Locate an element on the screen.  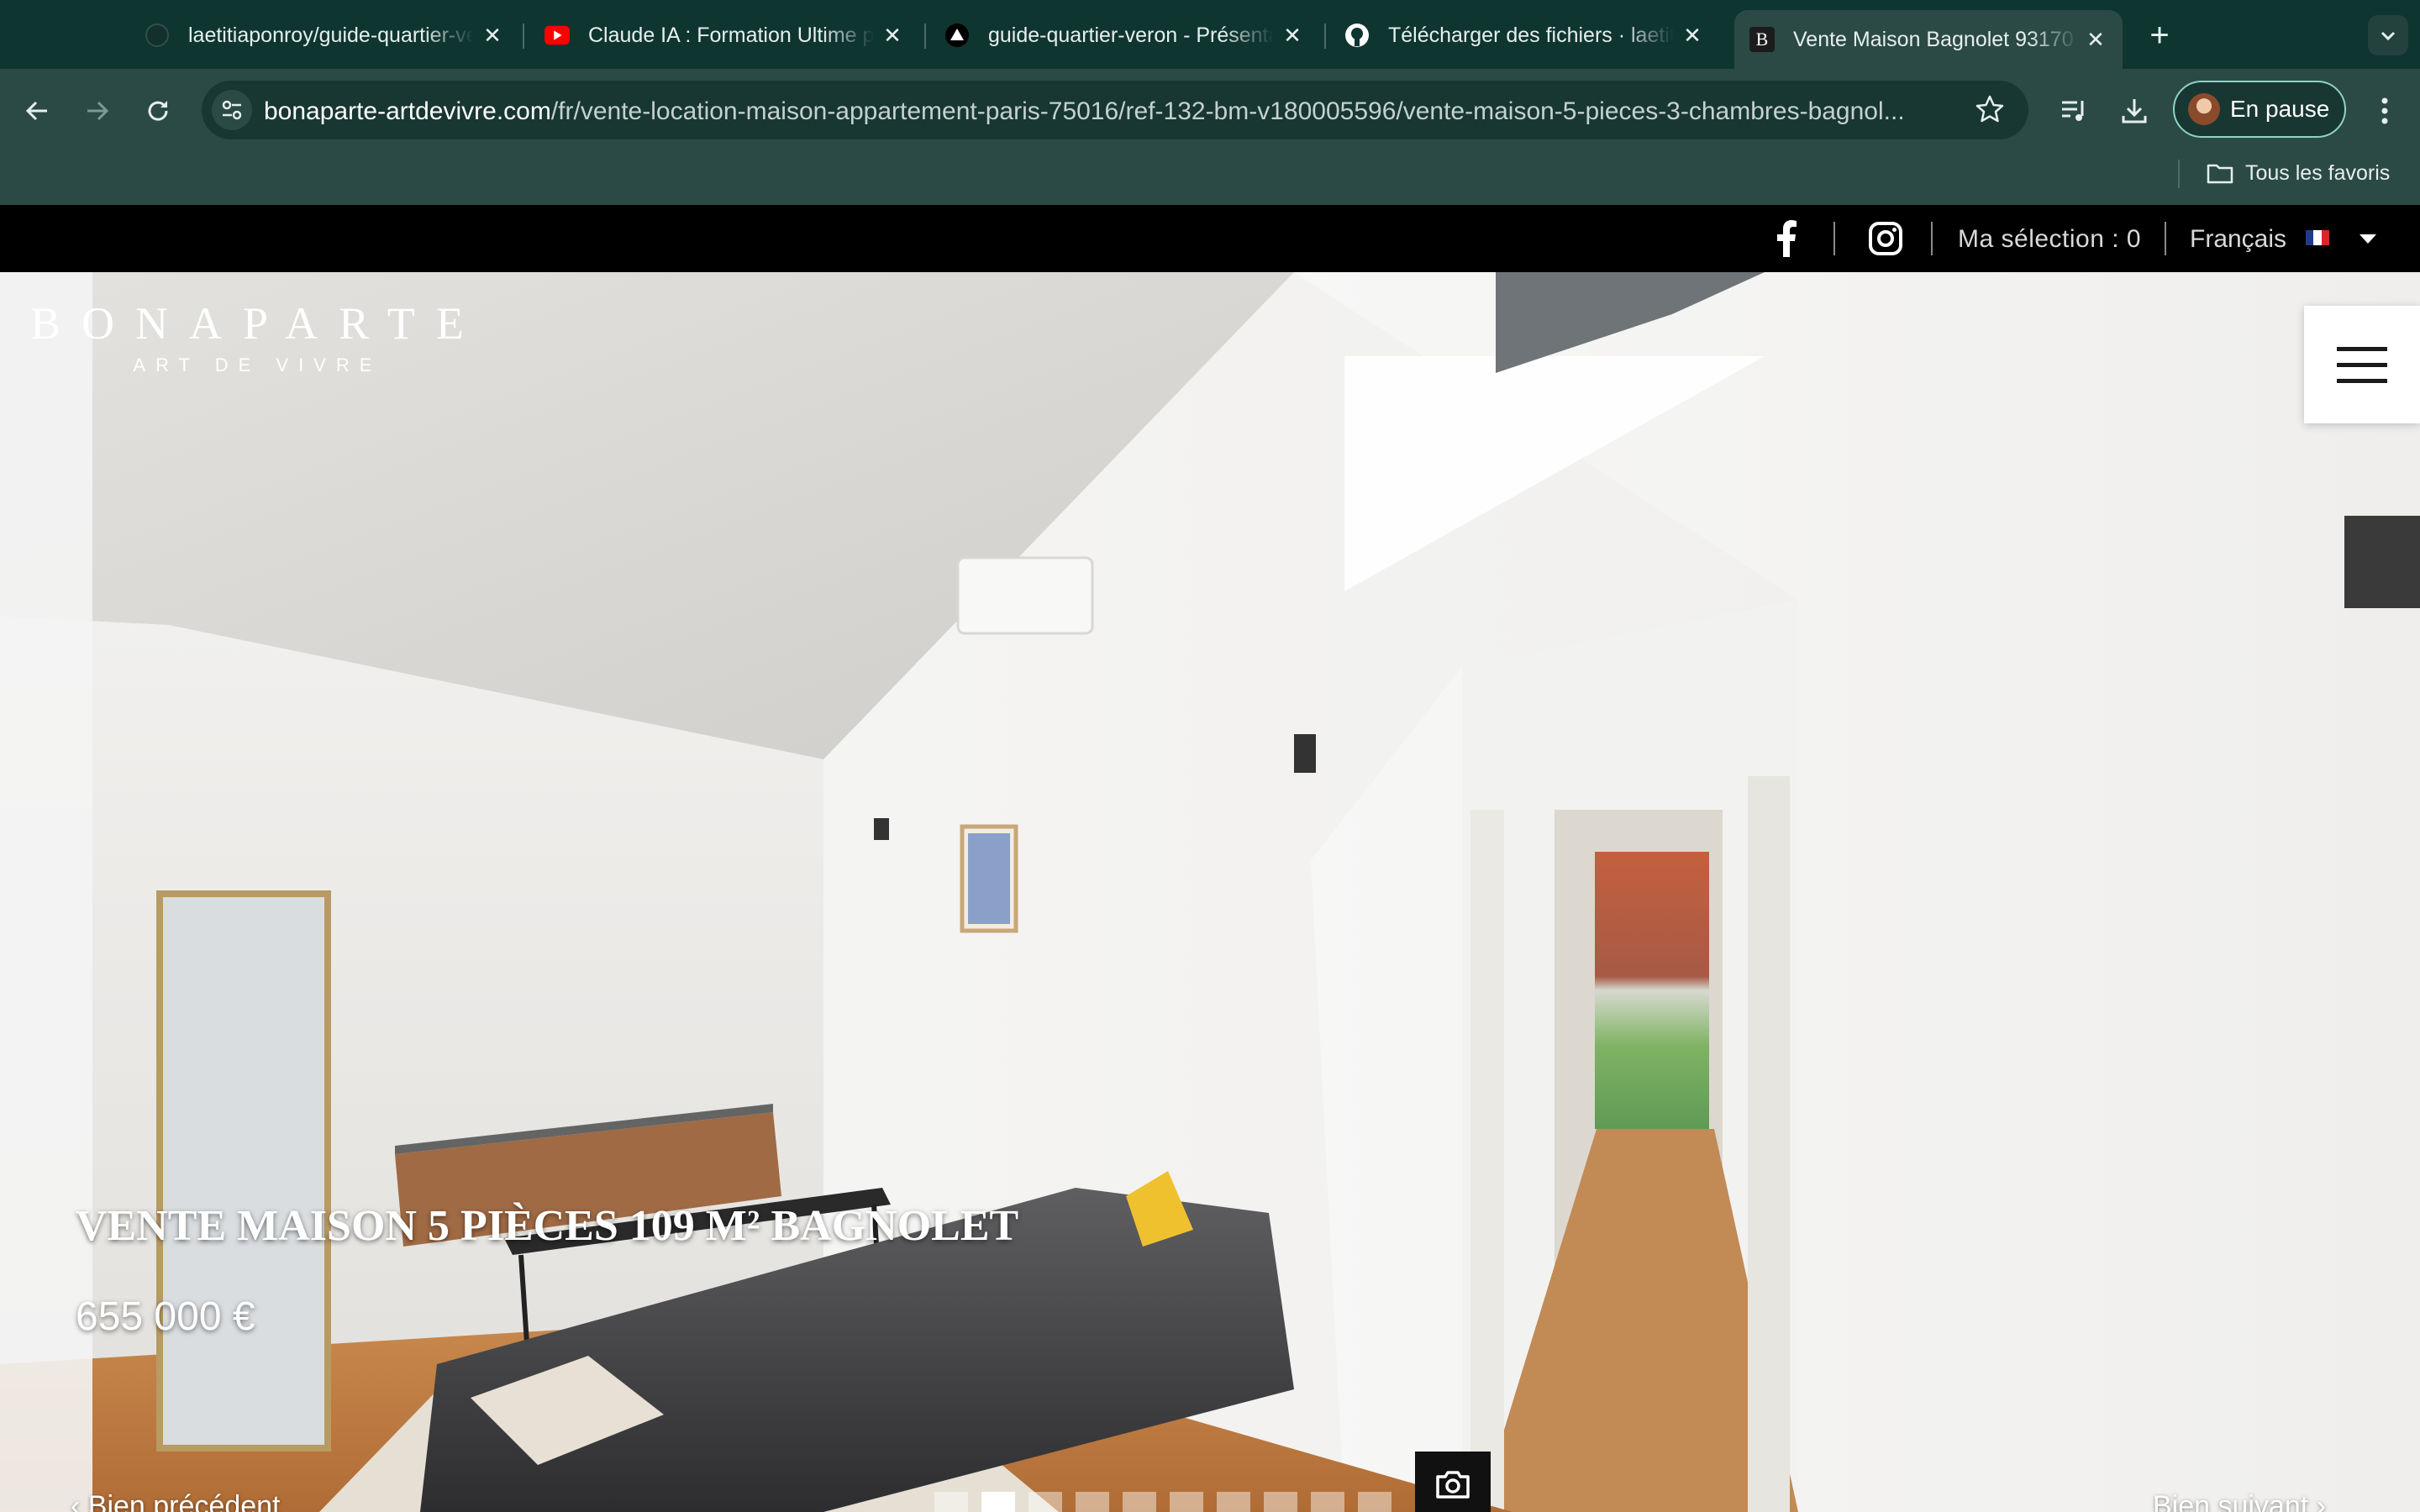
folder-icon is located at coordinates (2220, 174).